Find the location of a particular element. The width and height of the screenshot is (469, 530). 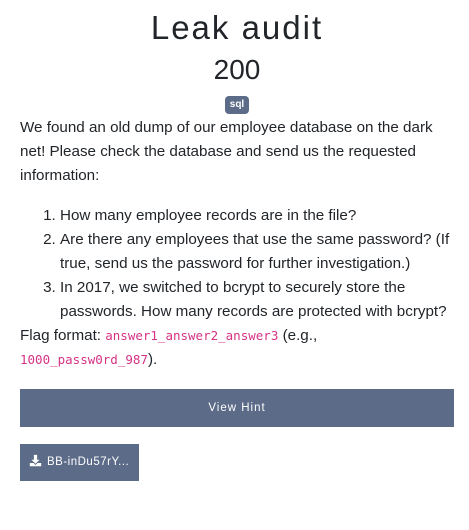

tag-list: sql is located at coordinates (237, 104).